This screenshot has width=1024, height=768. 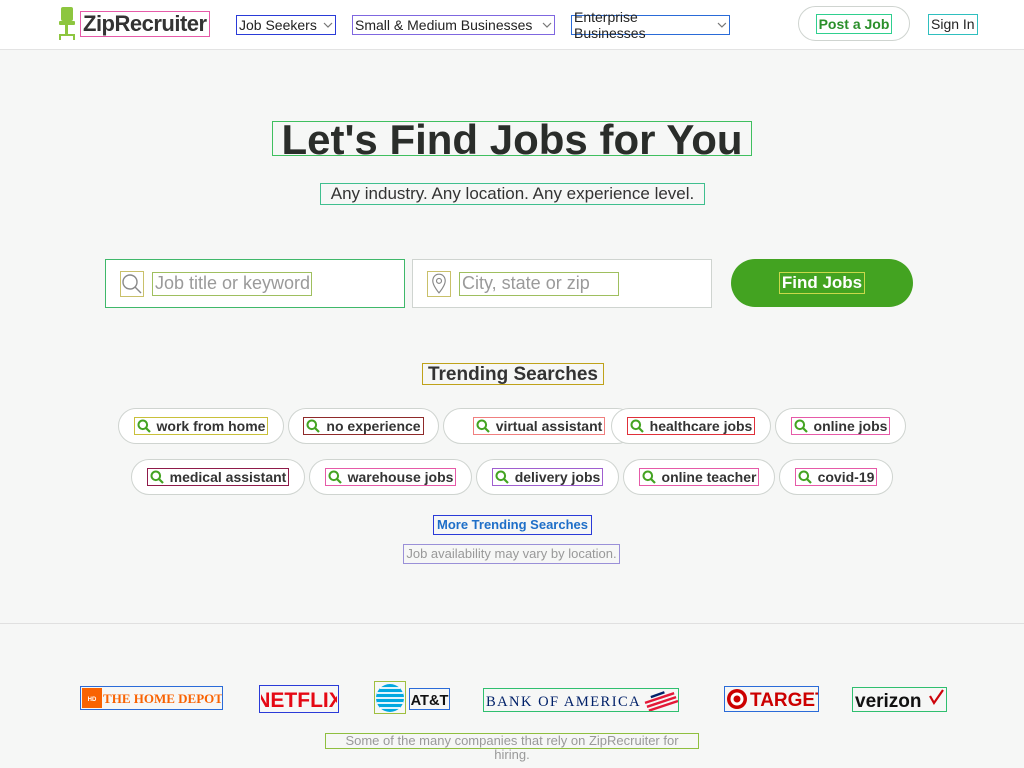 I want to click on chip-content: online teacher, so click(x=699, y=477).